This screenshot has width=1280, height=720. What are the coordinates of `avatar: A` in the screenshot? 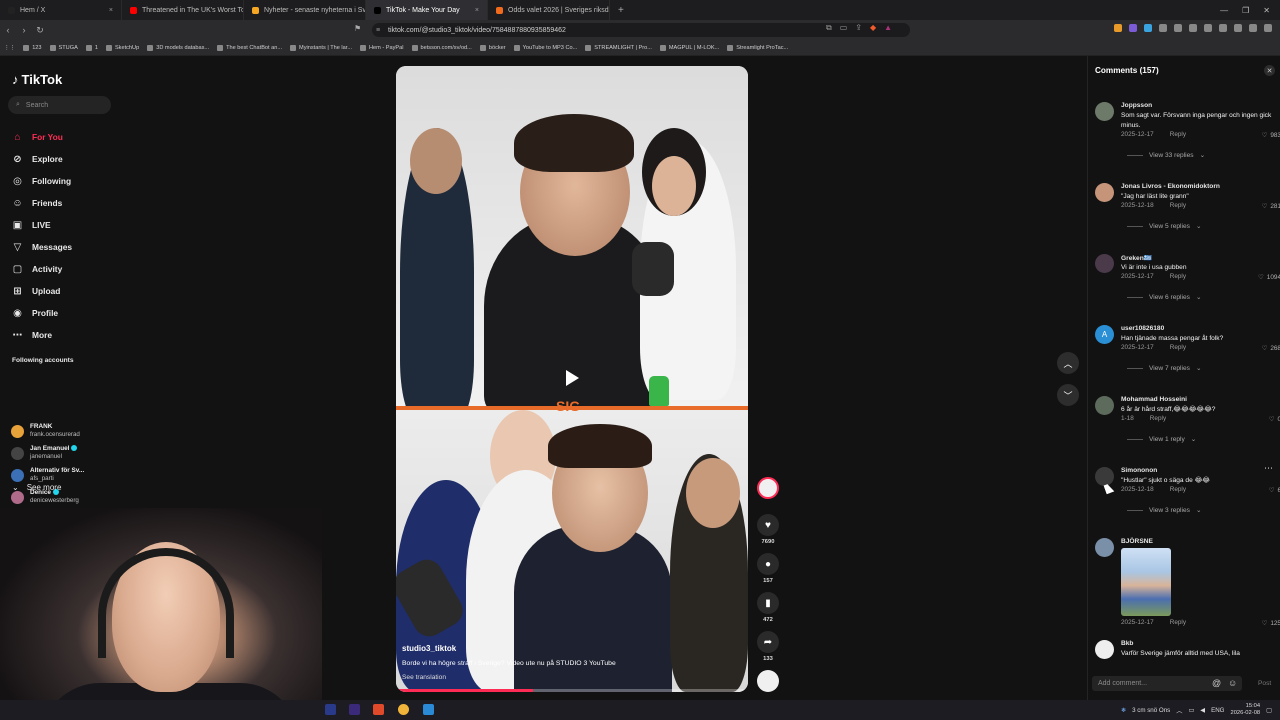 It's located at (1104, 334).